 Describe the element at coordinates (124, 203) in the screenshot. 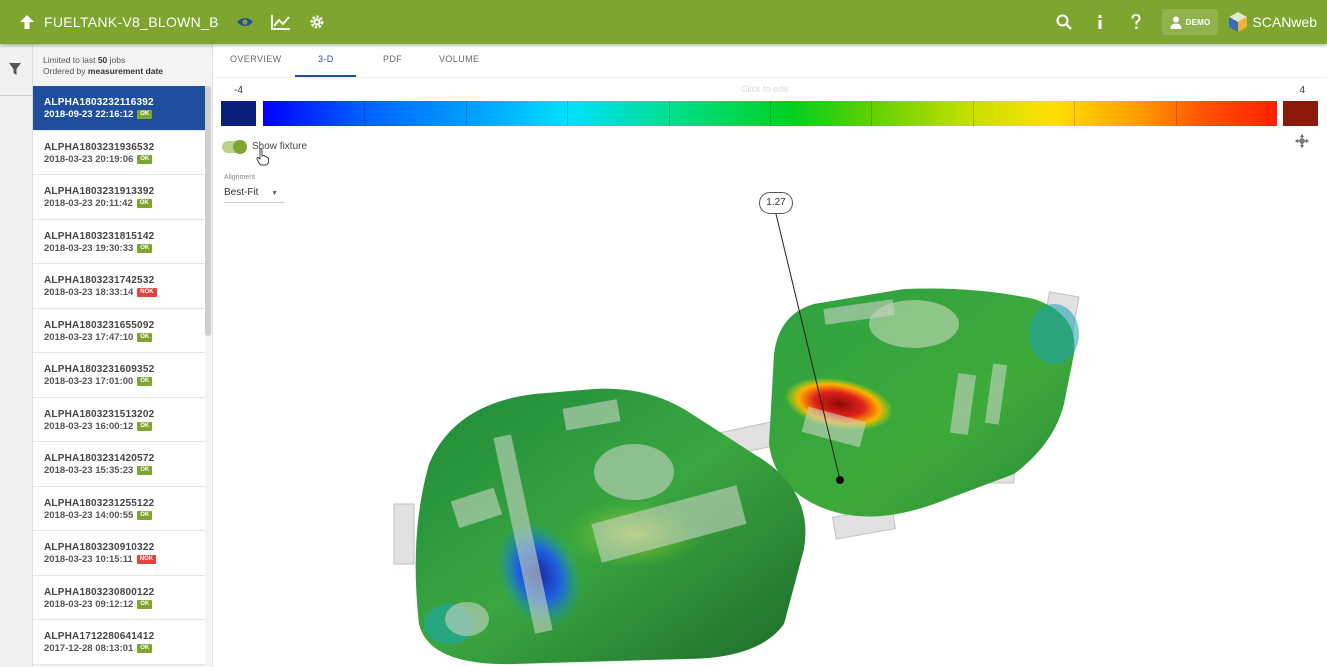

I see `job-date: 2018-03-23 20:11:42 OK` at that location.